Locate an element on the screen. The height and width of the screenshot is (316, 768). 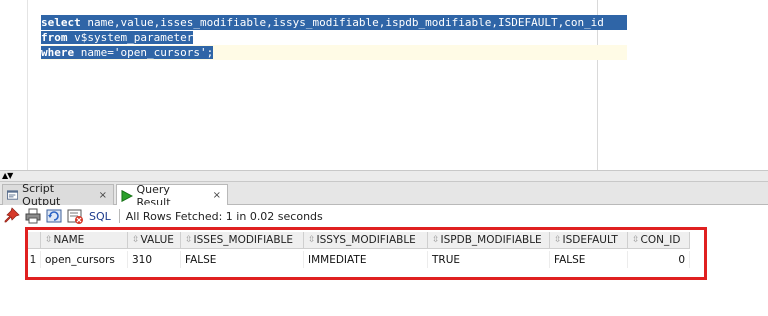
editor-gutter is located at coordinates (14, 85).